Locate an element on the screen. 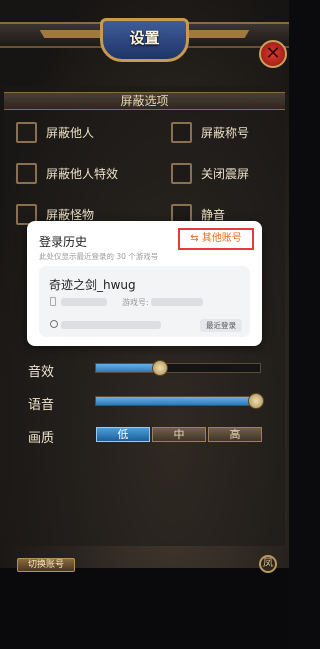 This screenshot has width=320, height=649. header-ornament-left is located at coordinates (72, 34).